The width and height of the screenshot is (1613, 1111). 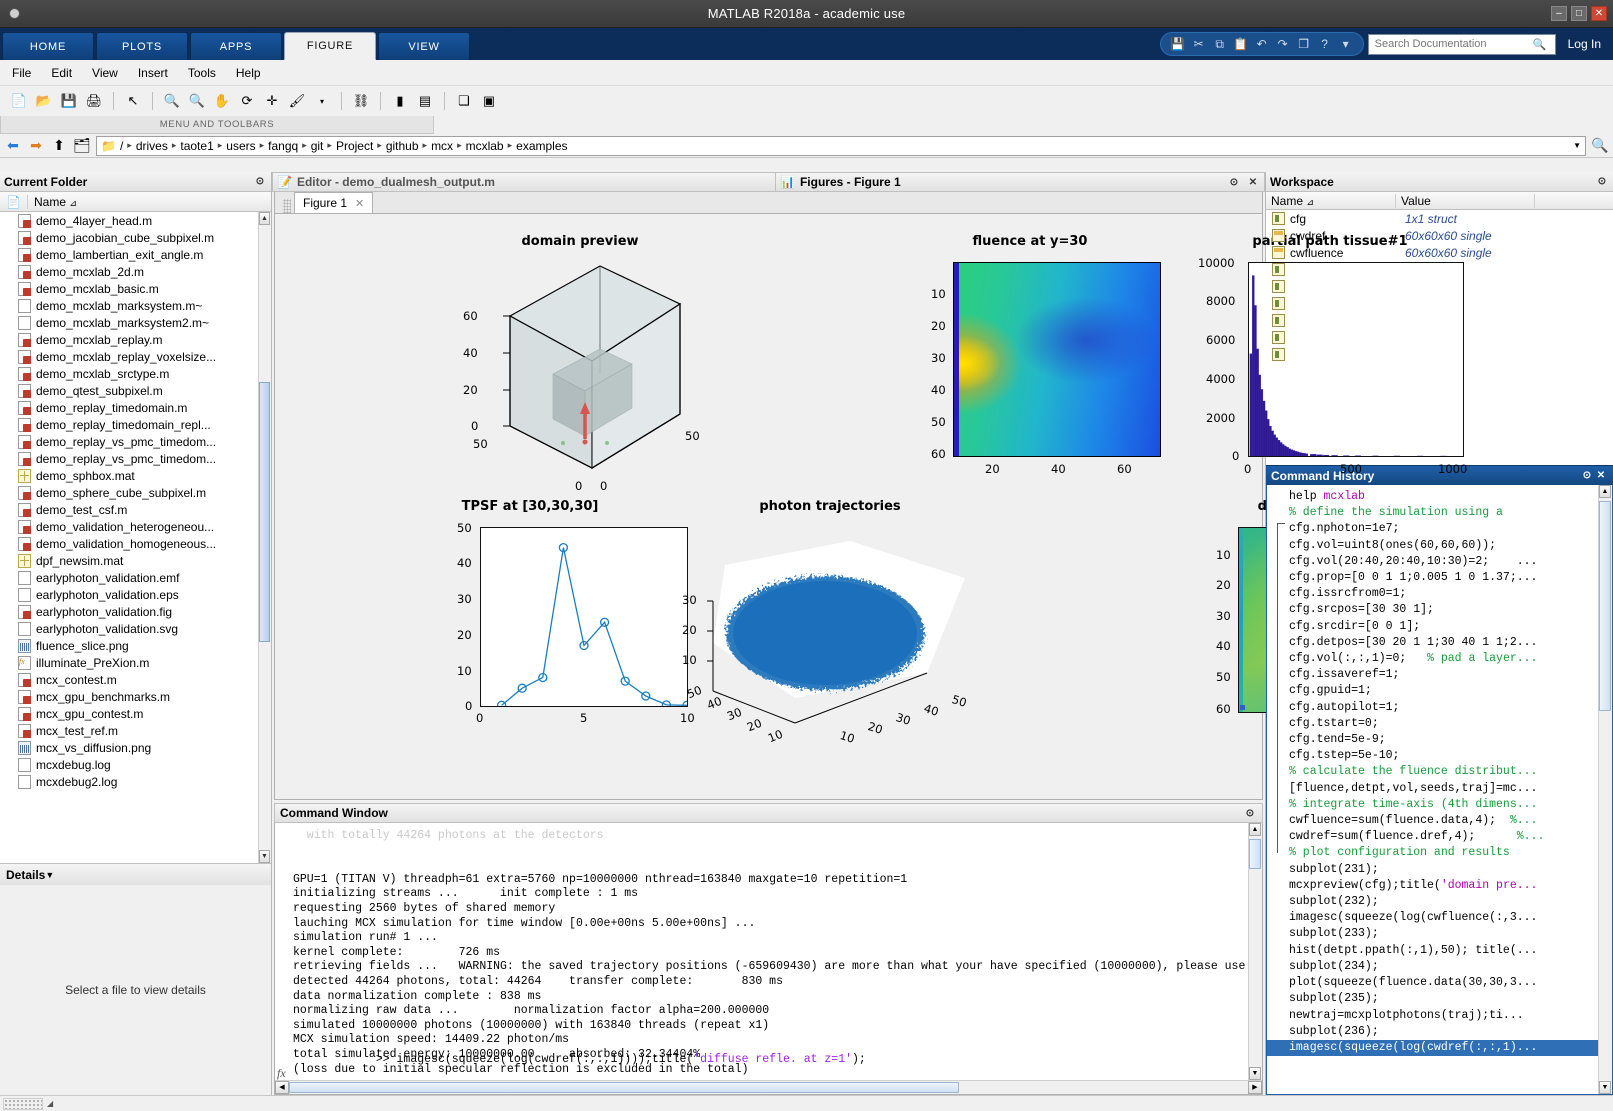 I want to click on search-input, so click(x=1452, y=44).